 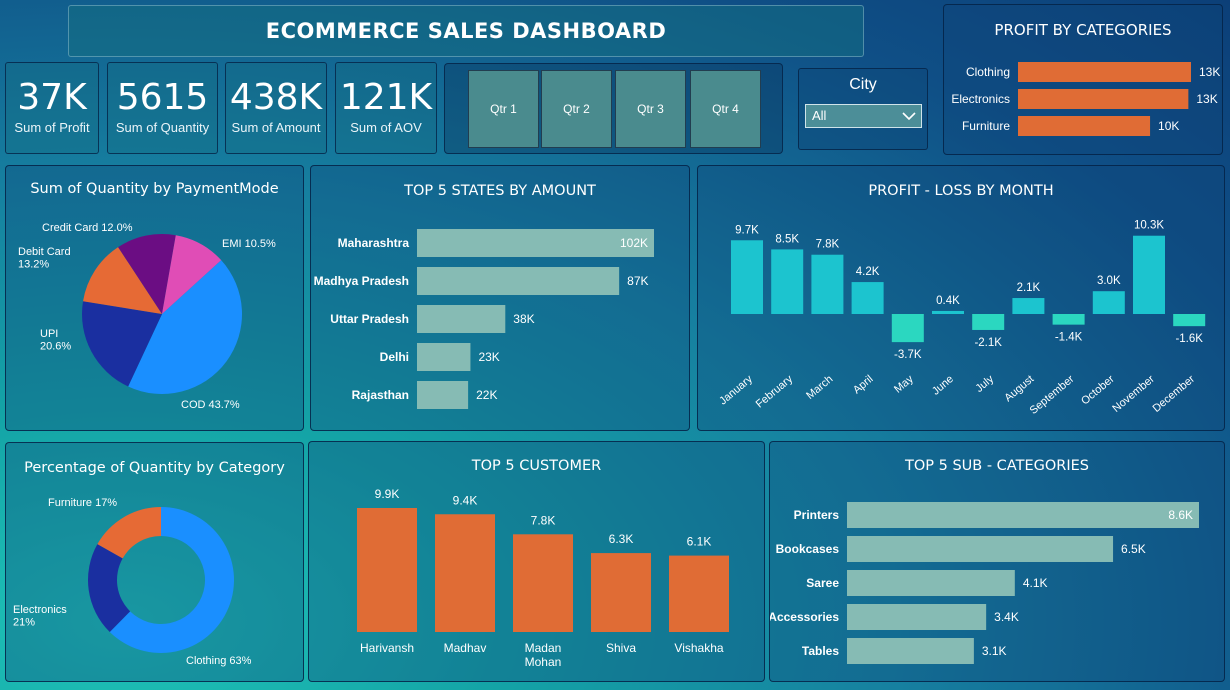 What do you see at coordinates (52, 97) in the screenshot?
I see `kpi-value: 37K` at bounding box center [52, 97].